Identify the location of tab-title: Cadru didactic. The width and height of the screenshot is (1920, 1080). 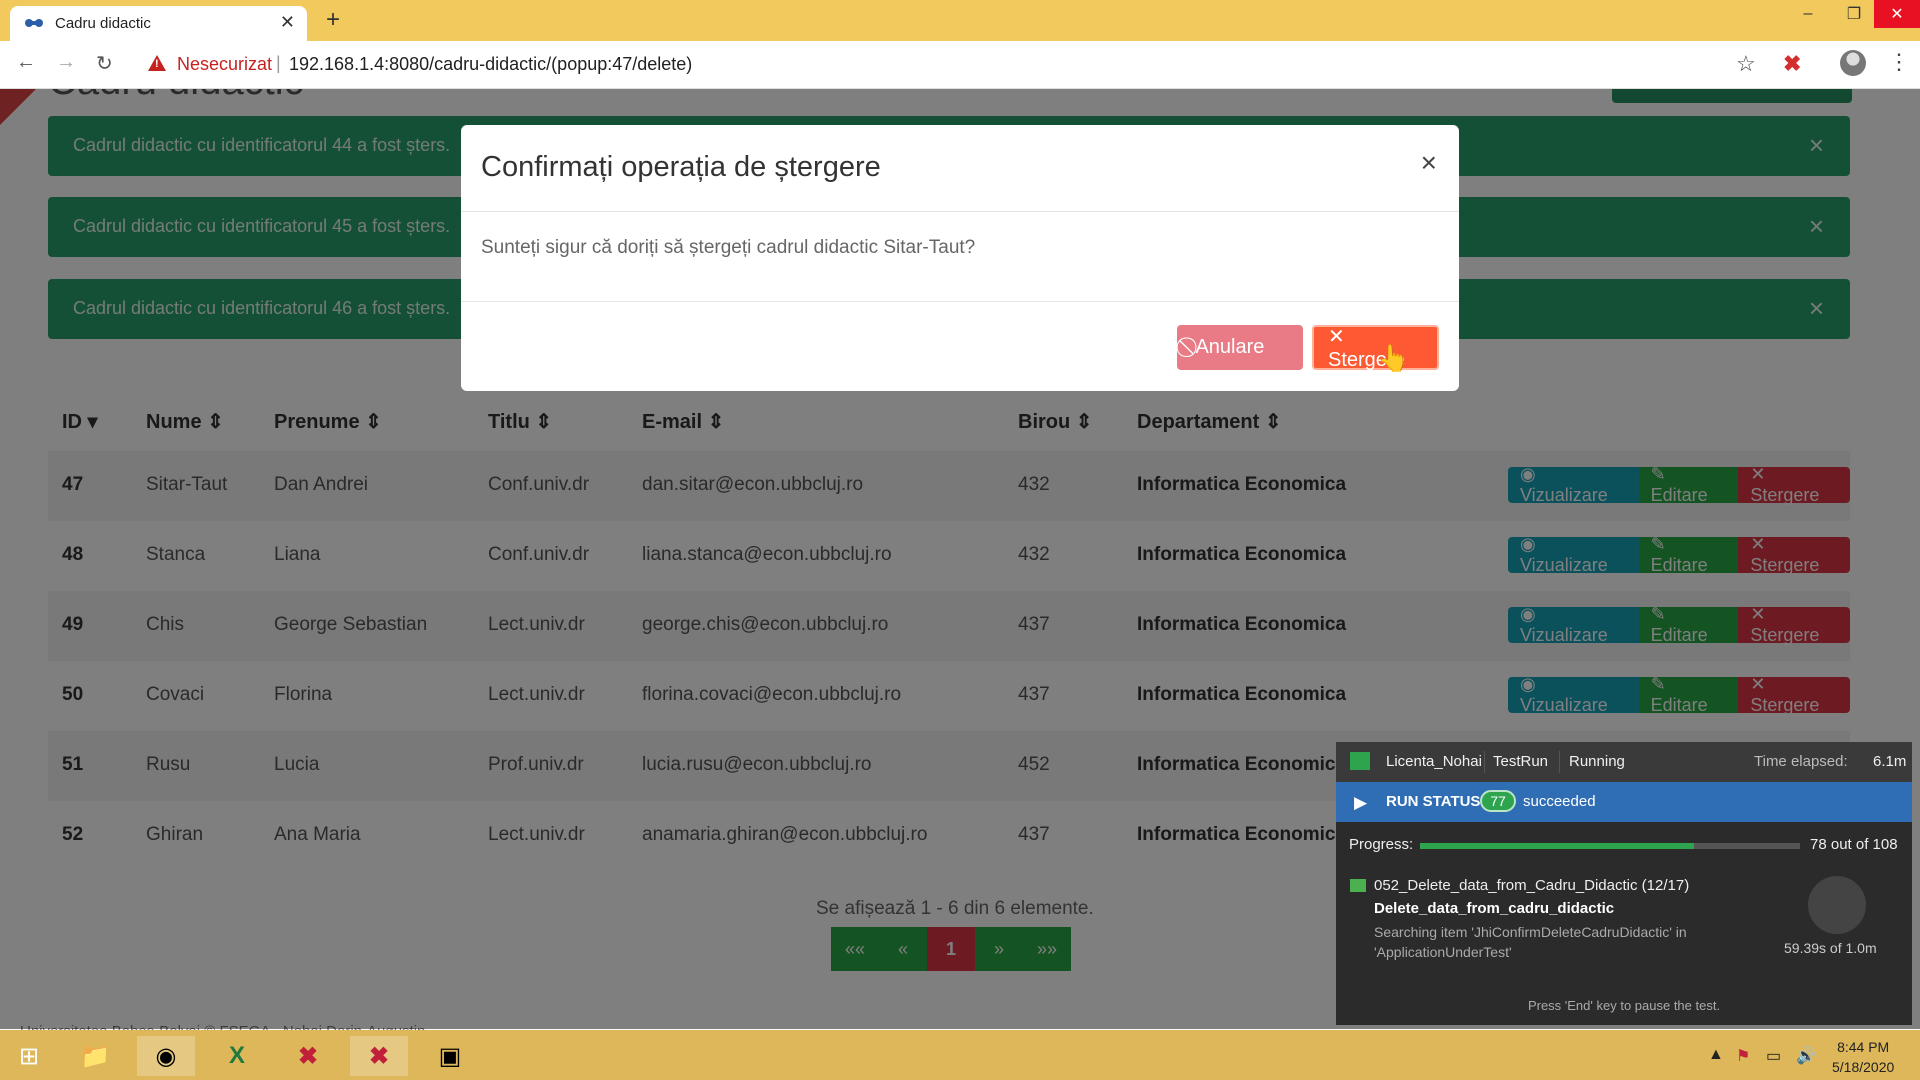
(103, 23).